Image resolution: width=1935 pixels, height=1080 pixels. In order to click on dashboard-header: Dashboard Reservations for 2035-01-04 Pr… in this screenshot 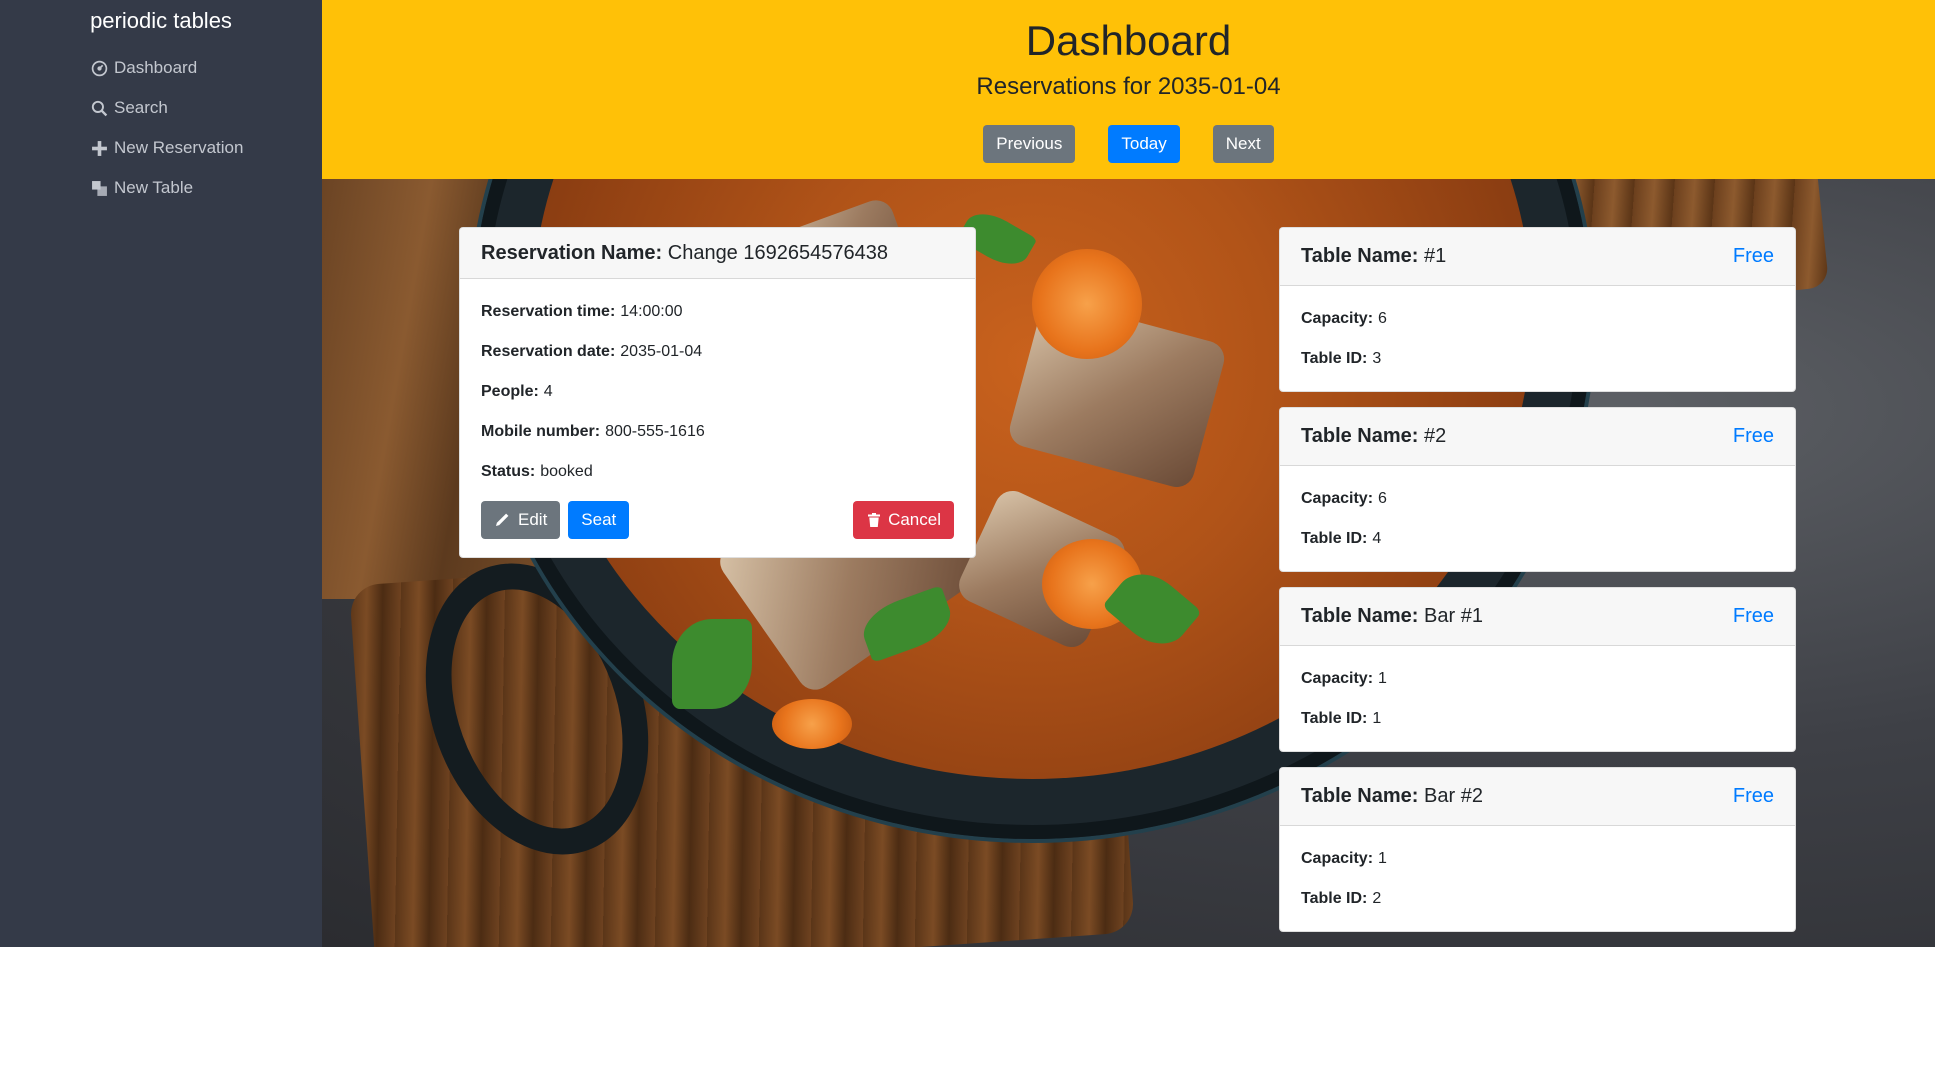, I will do `click(1128, 89)`.